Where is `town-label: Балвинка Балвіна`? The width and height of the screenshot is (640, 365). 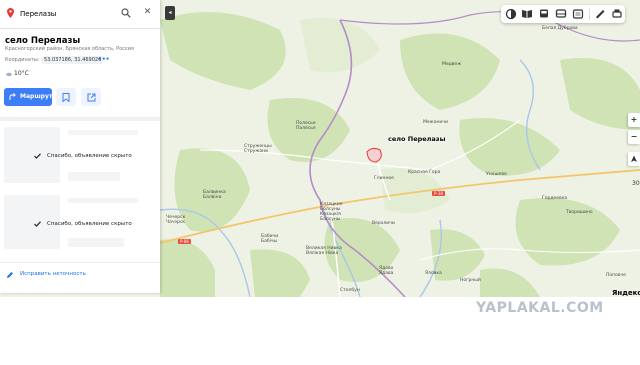
town-label: Балвинка Балвіна is located at coordinates (214, 195).